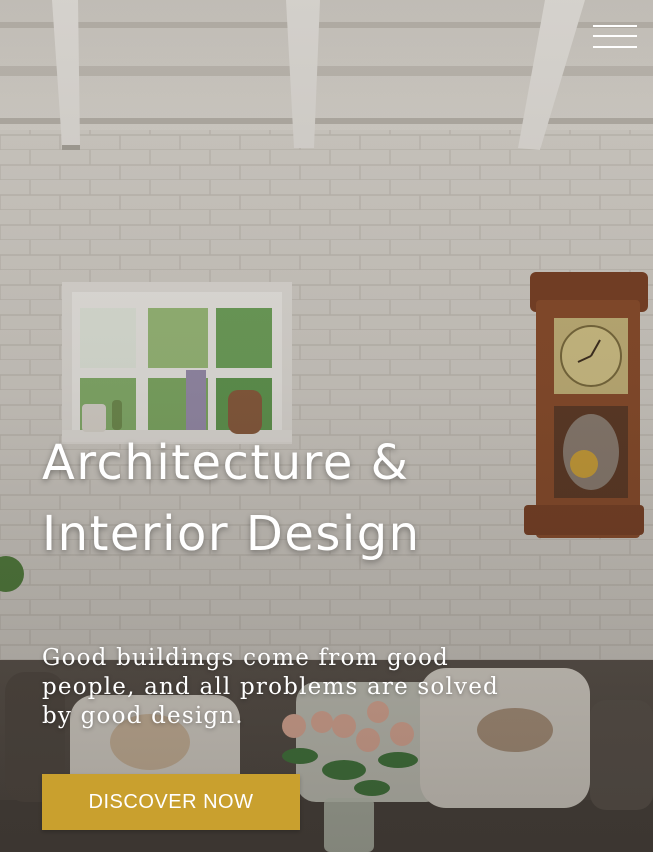  Describe the element at coordinates (171, 802) in the screenshot. I see `discover-now-button: DISCOVER NOW` at that location.